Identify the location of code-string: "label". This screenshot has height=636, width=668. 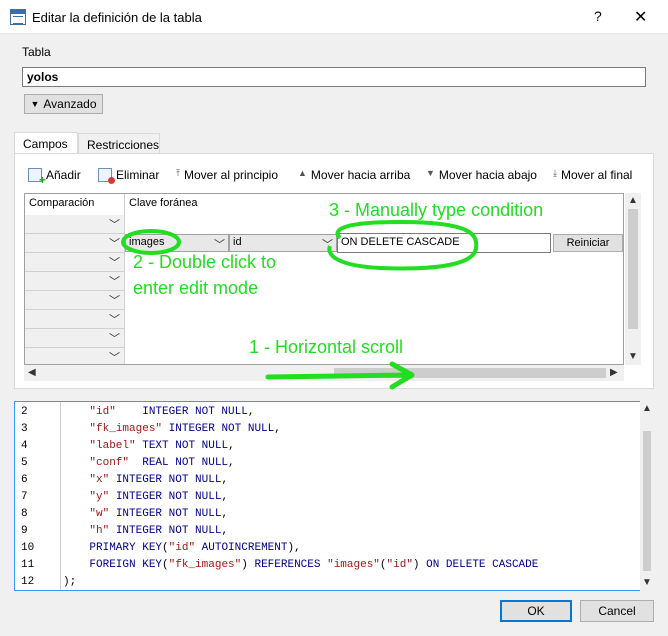
(112, 446).